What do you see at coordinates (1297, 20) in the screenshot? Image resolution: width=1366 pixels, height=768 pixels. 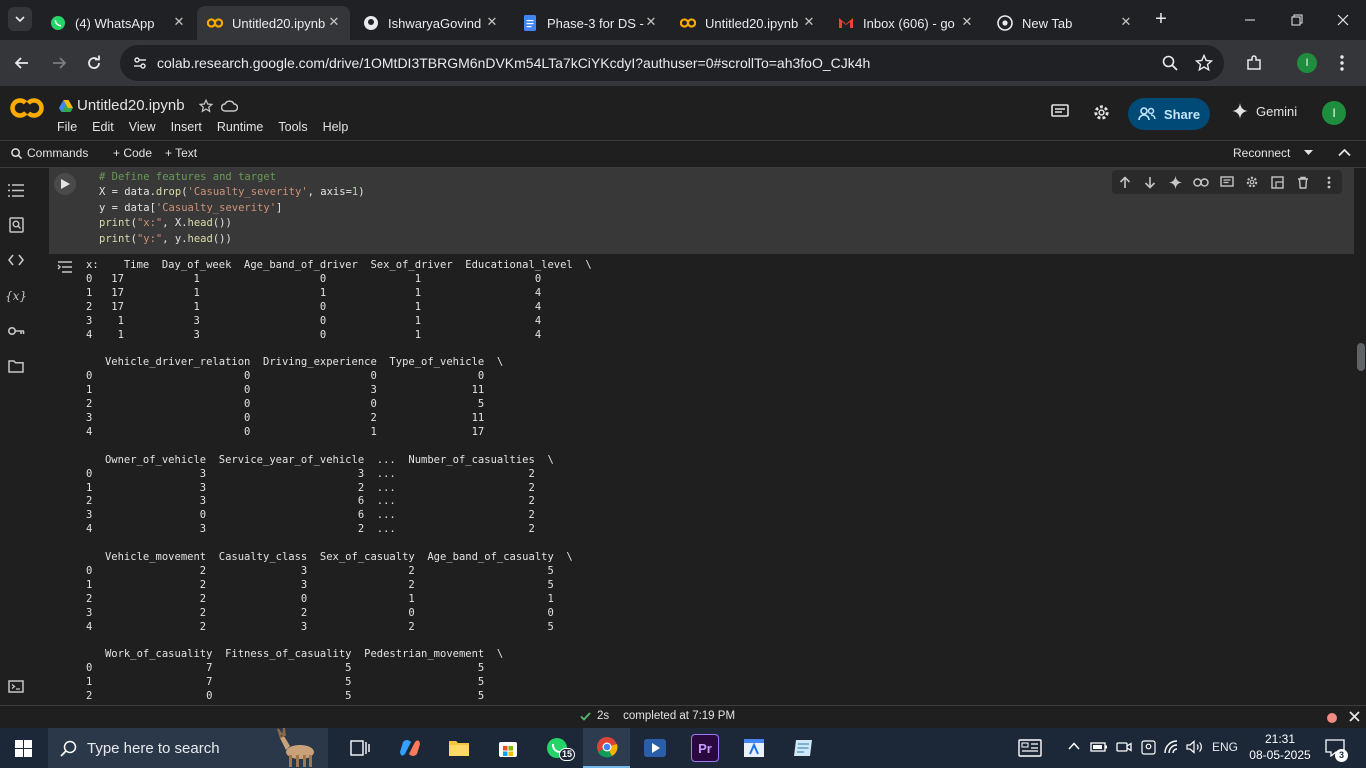 I see `restore-button` at bounding box center [1297, 20].